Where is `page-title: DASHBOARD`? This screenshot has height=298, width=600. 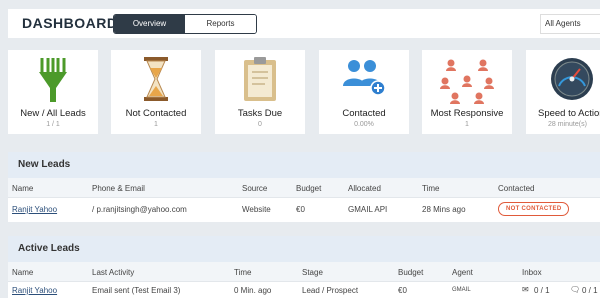 page-title: DASHBOARD is located at coordinates (70, 23).